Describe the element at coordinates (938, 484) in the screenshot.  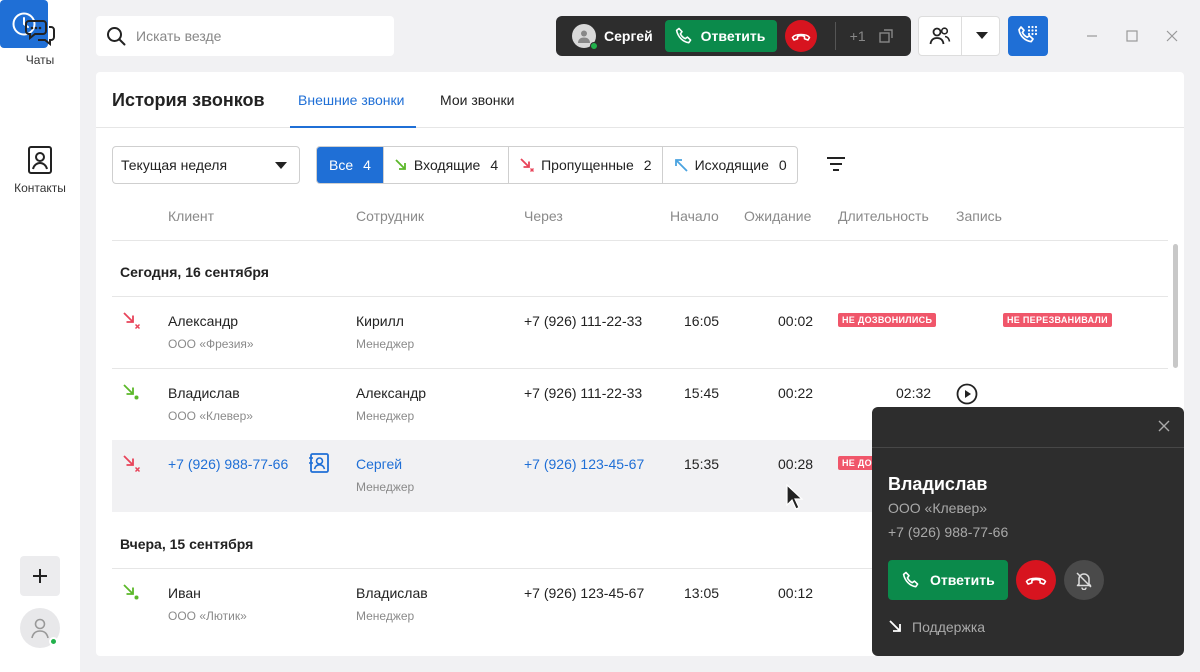
I see `popup-caller-name: Владислав` at that location.